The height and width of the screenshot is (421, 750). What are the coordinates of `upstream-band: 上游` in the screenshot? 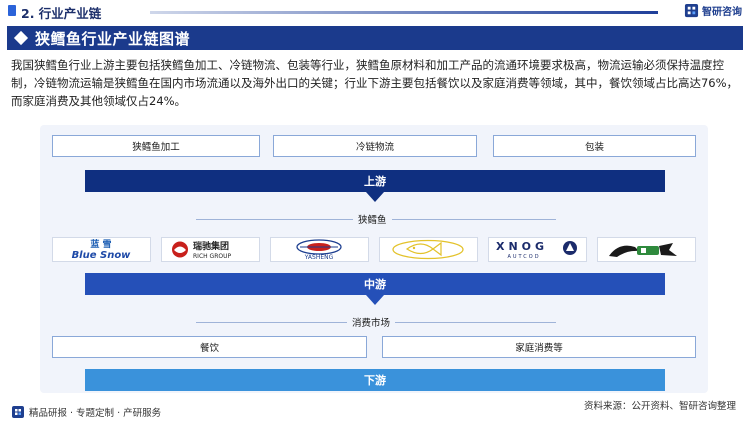 It's located at (375, 181).